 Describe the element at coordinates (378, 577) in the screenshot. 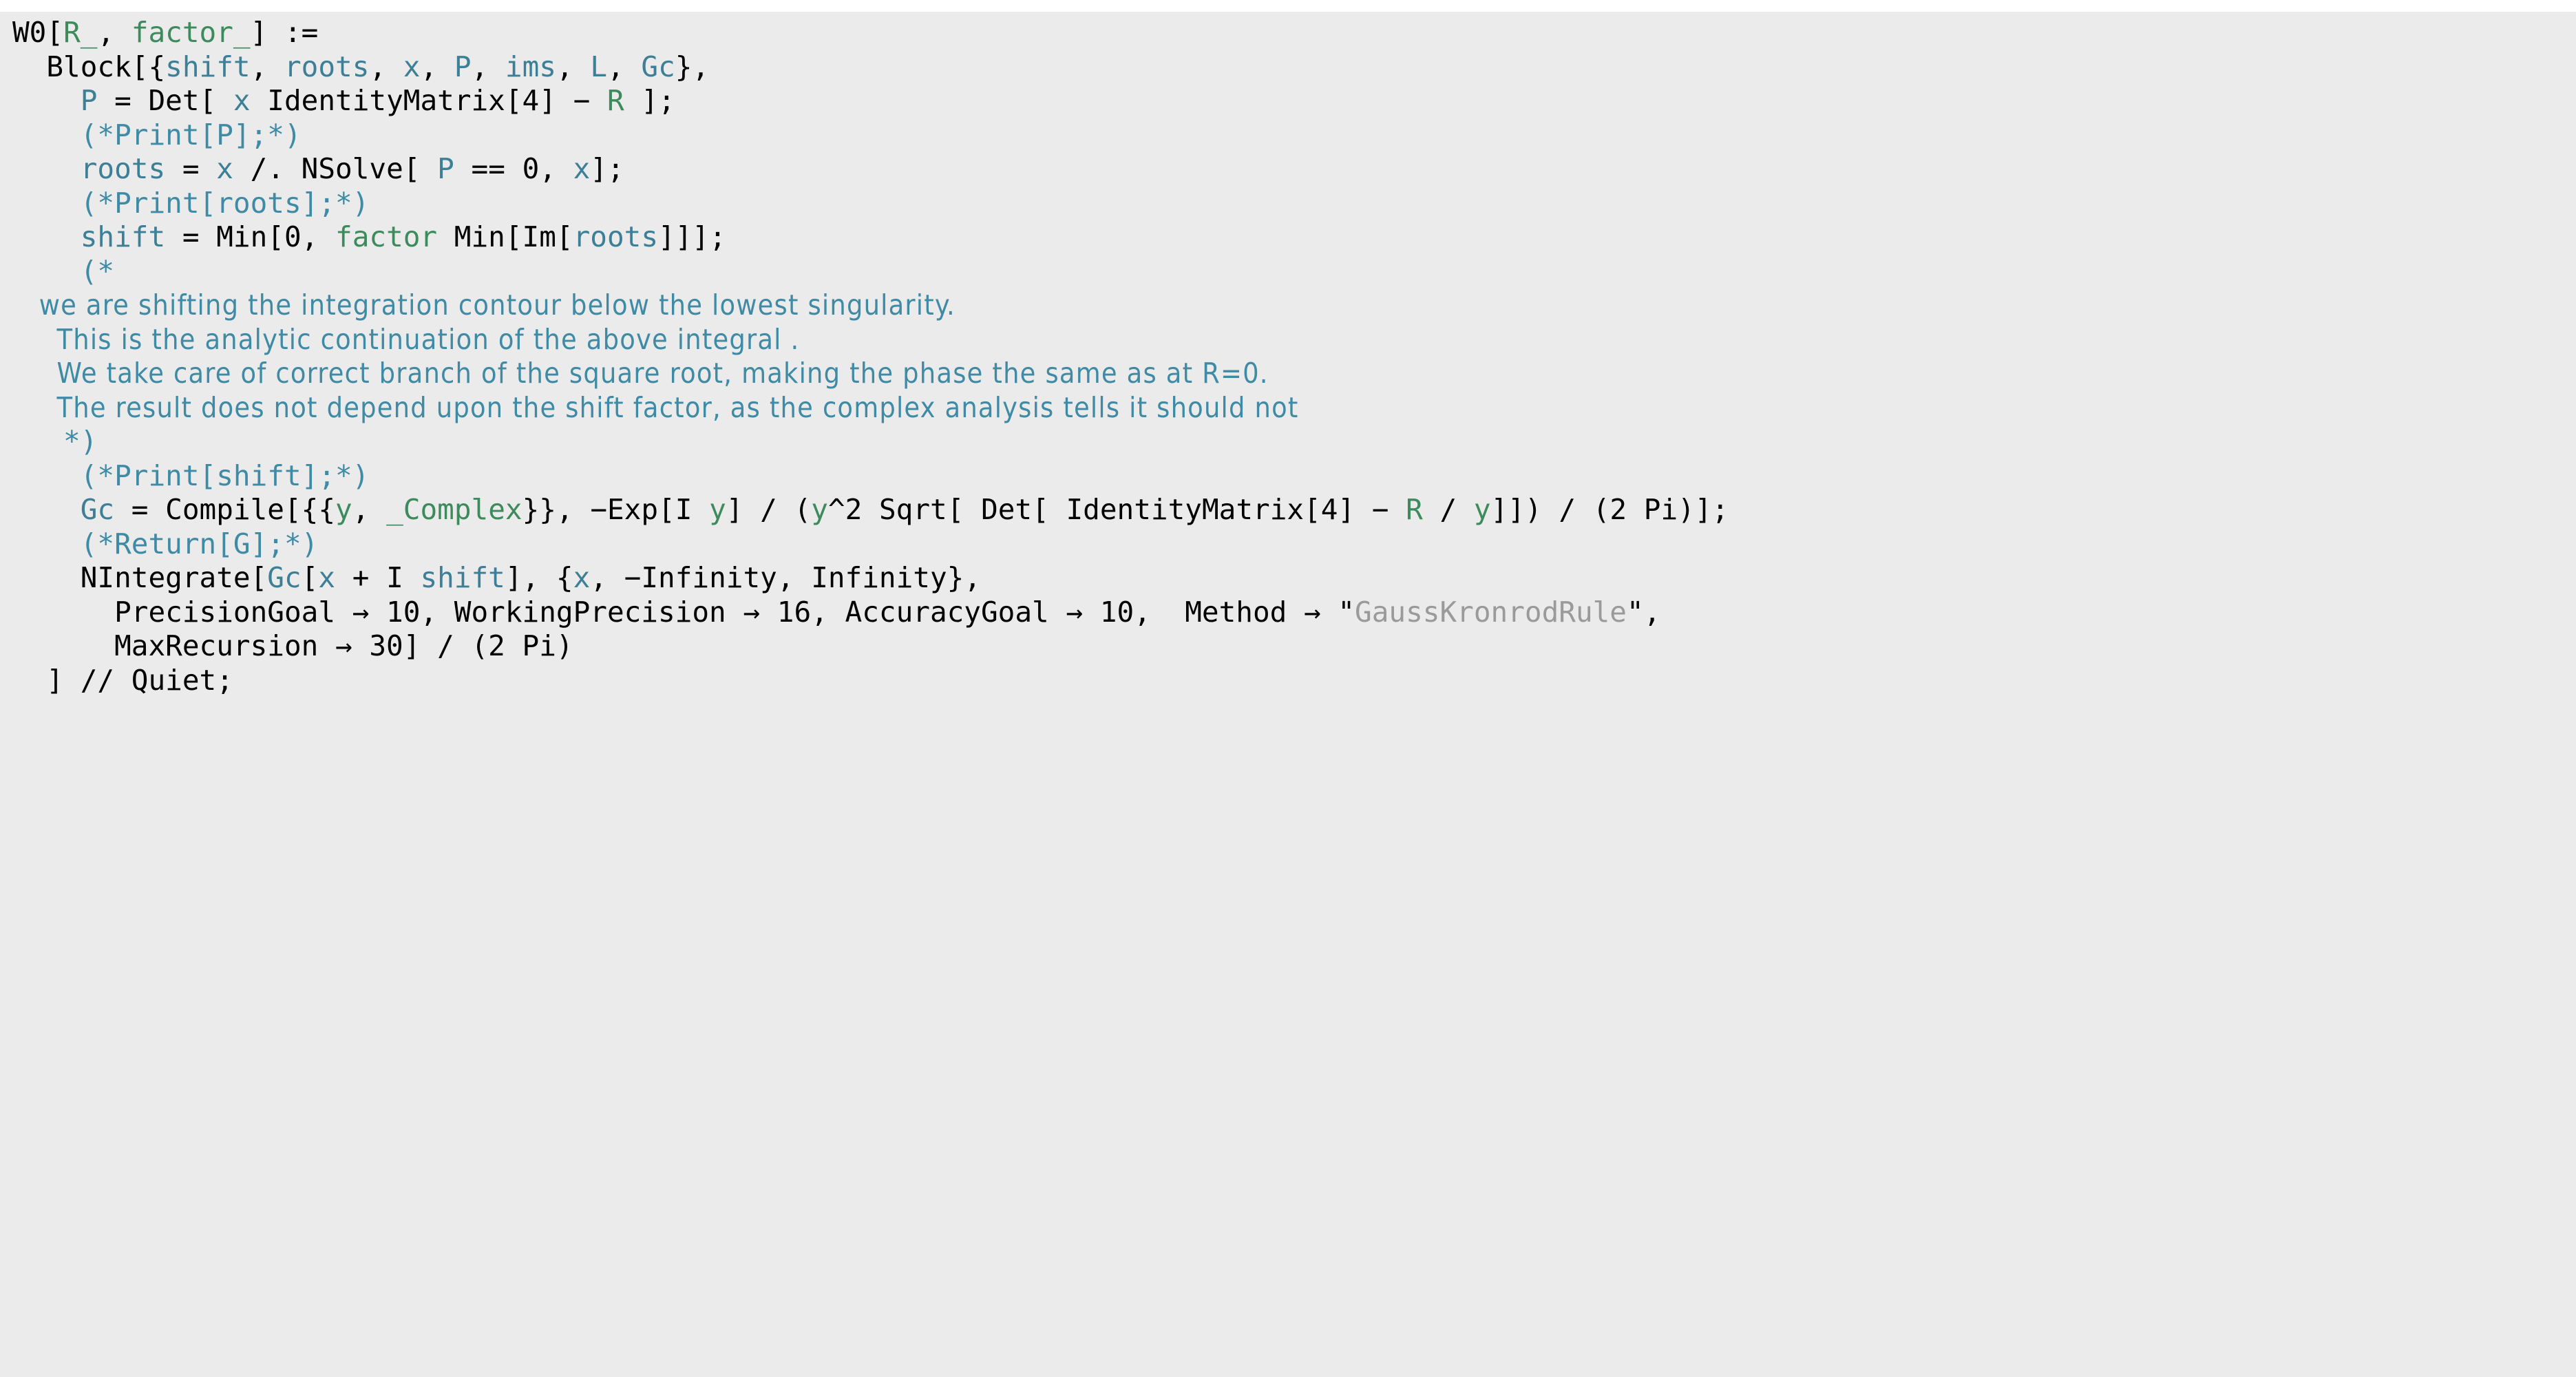

I see `code-token: + I` at that location.